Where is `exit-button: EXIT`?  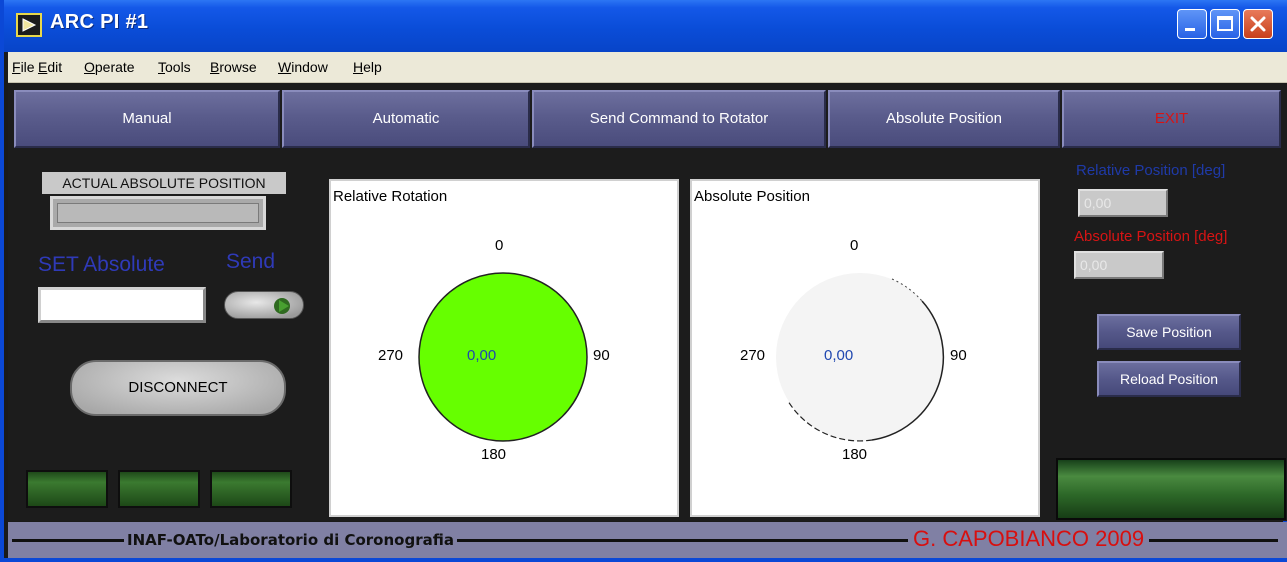
exit-button: EXIT is located at coordinates (1171, 119).